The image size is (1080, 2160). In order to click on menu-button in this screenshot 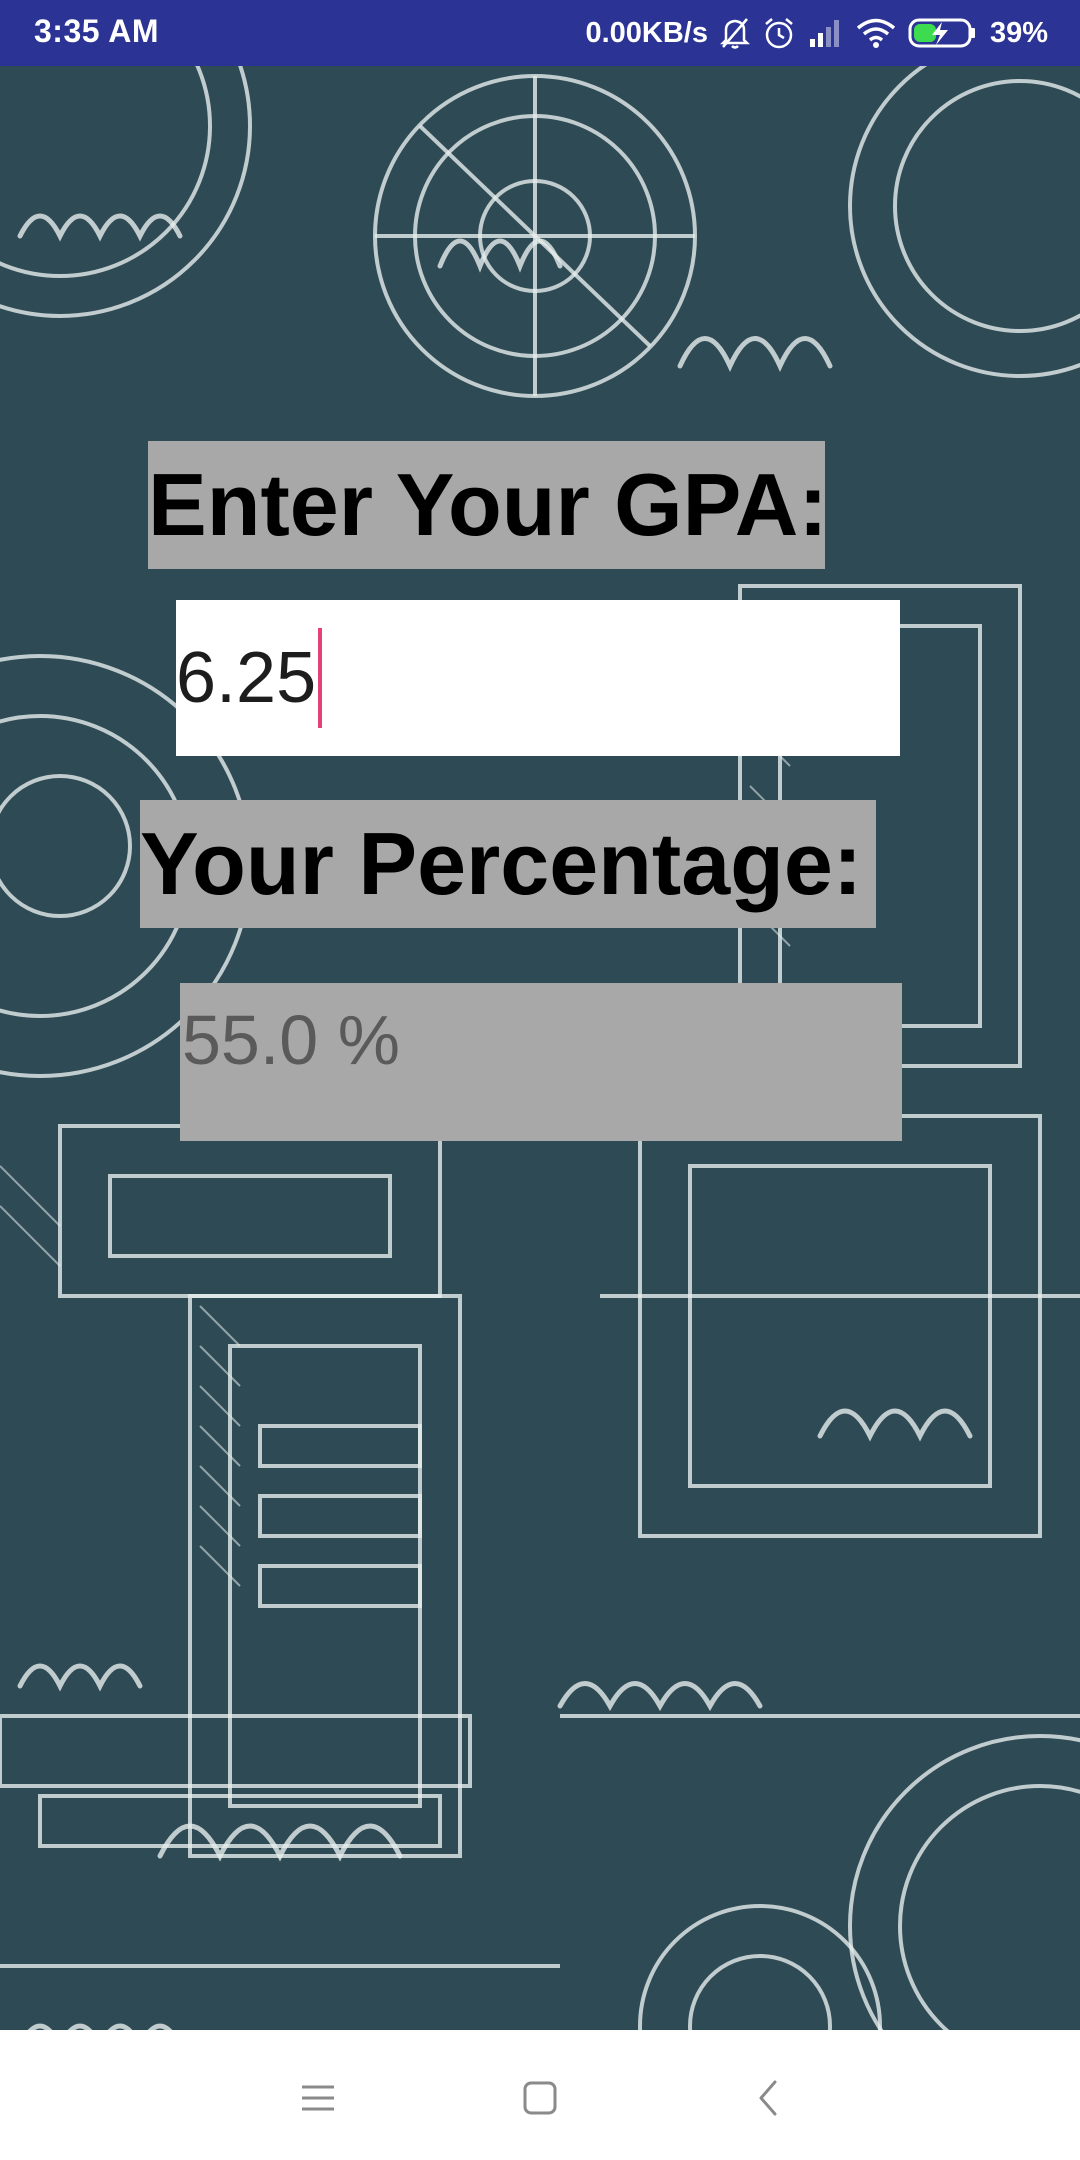, I will do `click(318, 2100)`.